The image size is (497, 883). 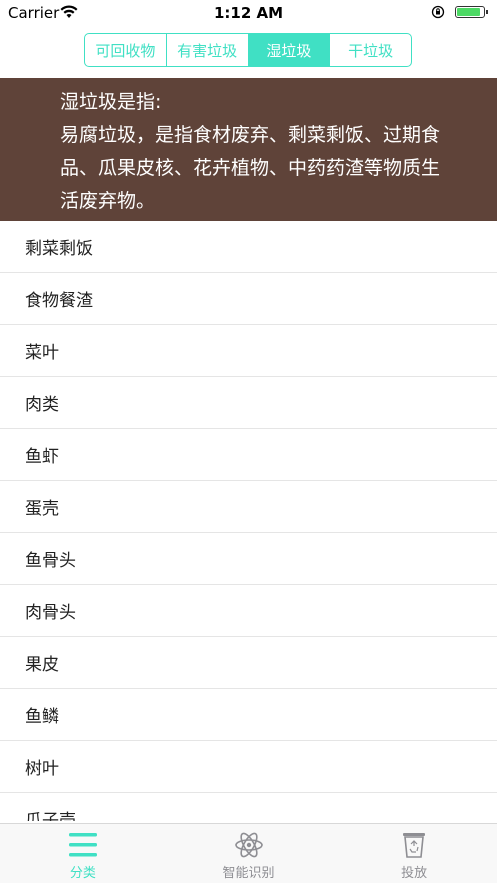 I want to click on list-item: 果皮, so click(x=248, y=663).